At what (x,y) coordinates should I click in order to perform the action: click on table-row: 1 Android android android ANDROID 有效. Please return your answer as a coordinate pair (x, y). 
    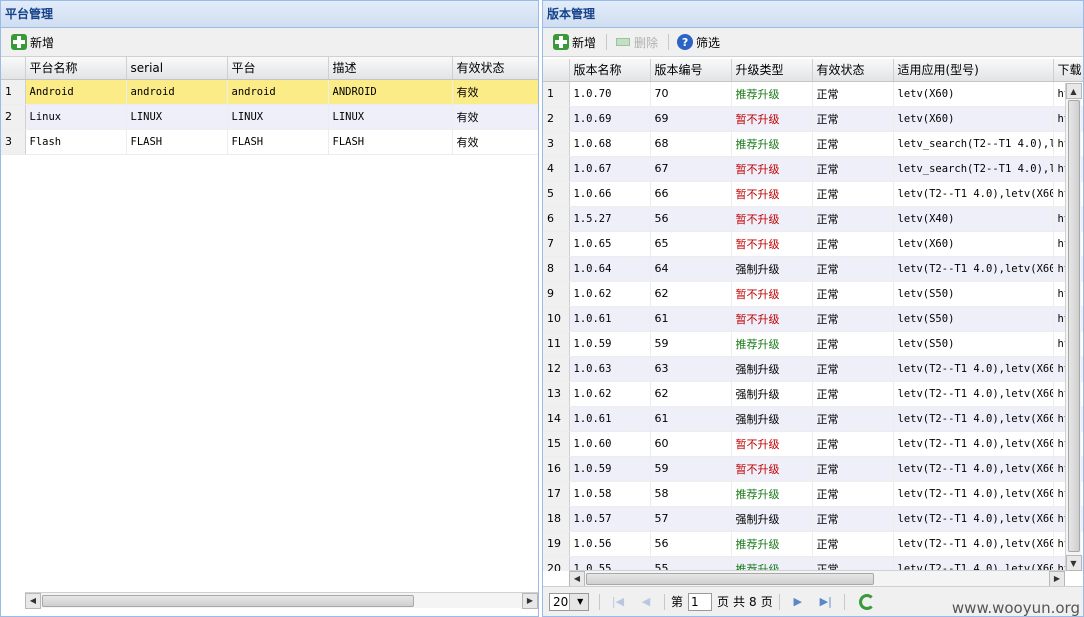
    Looking at the image, I should click on (269, 92).